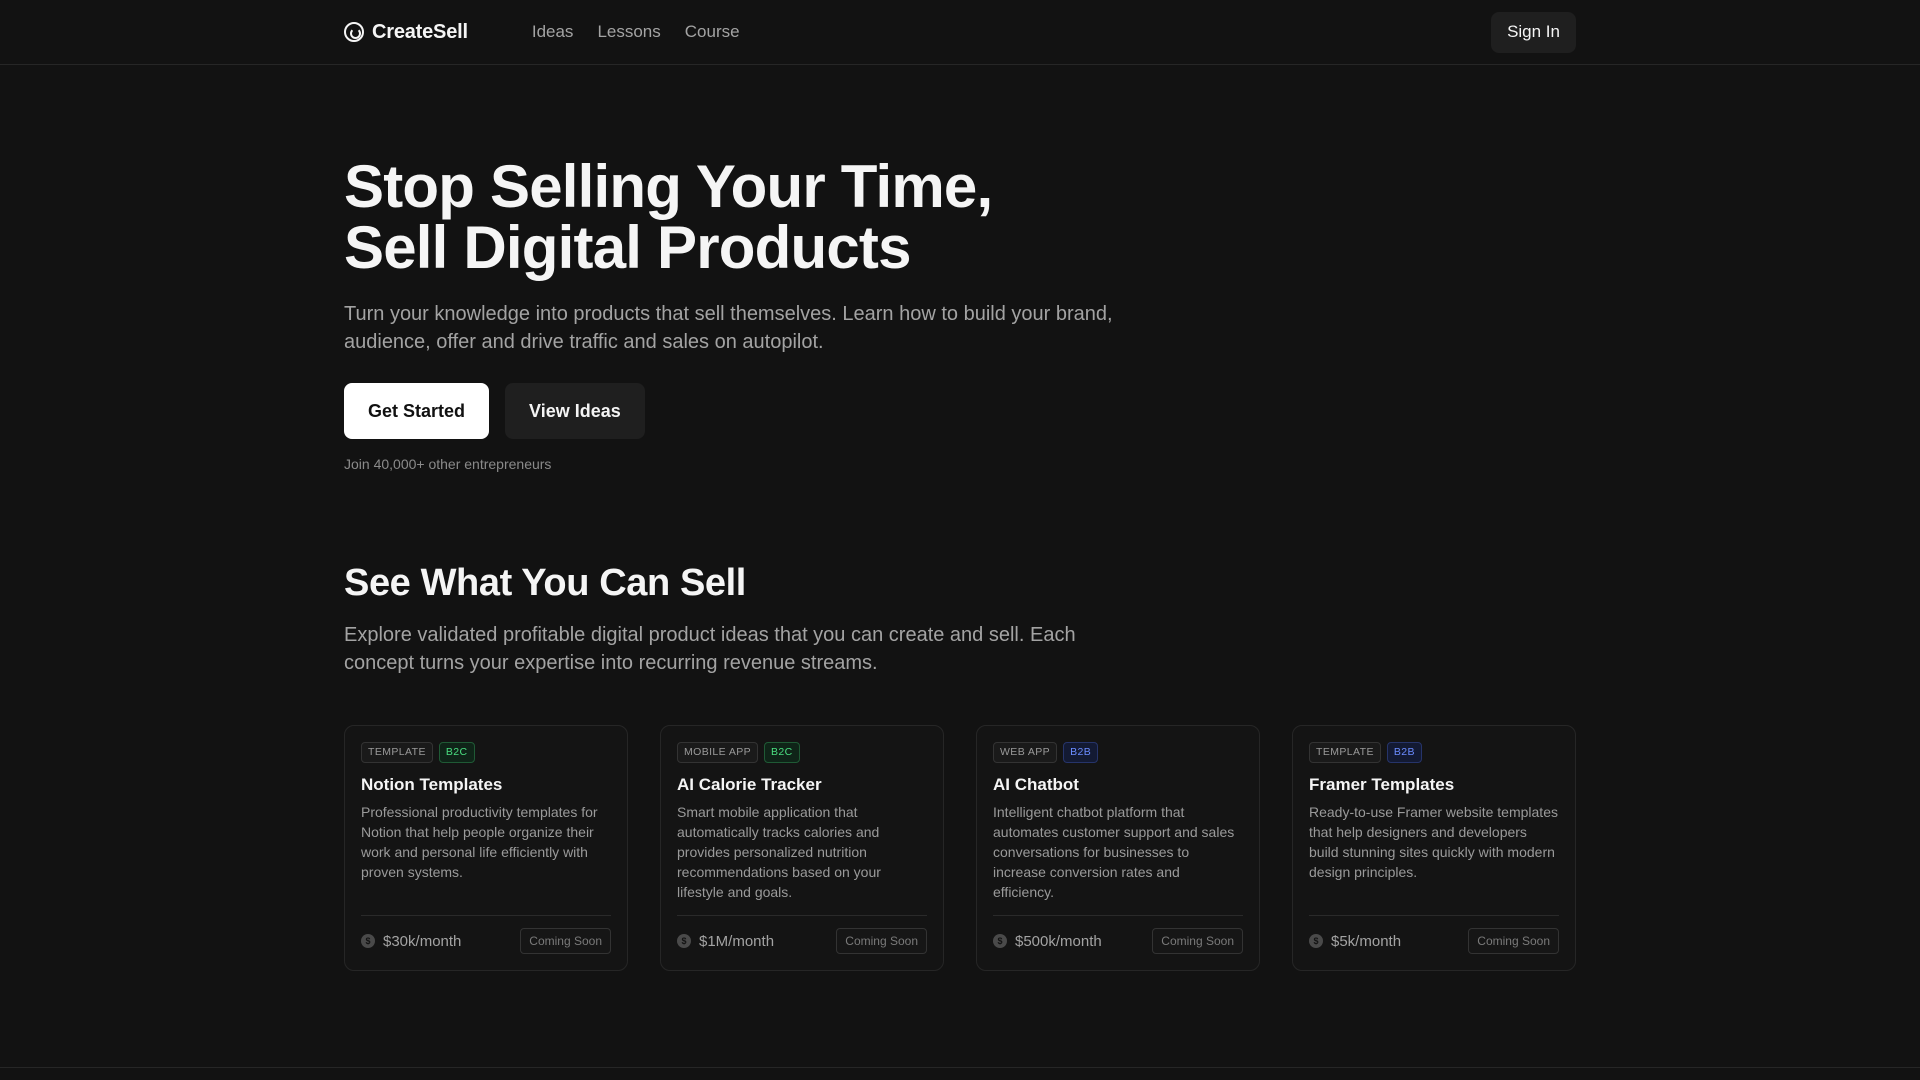 The height and width of the screenshot is (1080, 1920). I want to click on sign-in-button: Sign In, so click(1533, 32).